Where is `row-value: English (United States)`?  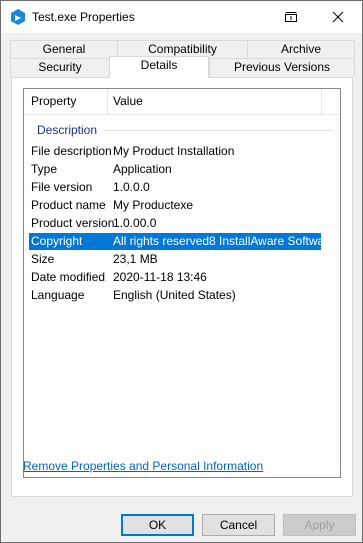 row-value: English (United States) is located at coordinates (174, 295).